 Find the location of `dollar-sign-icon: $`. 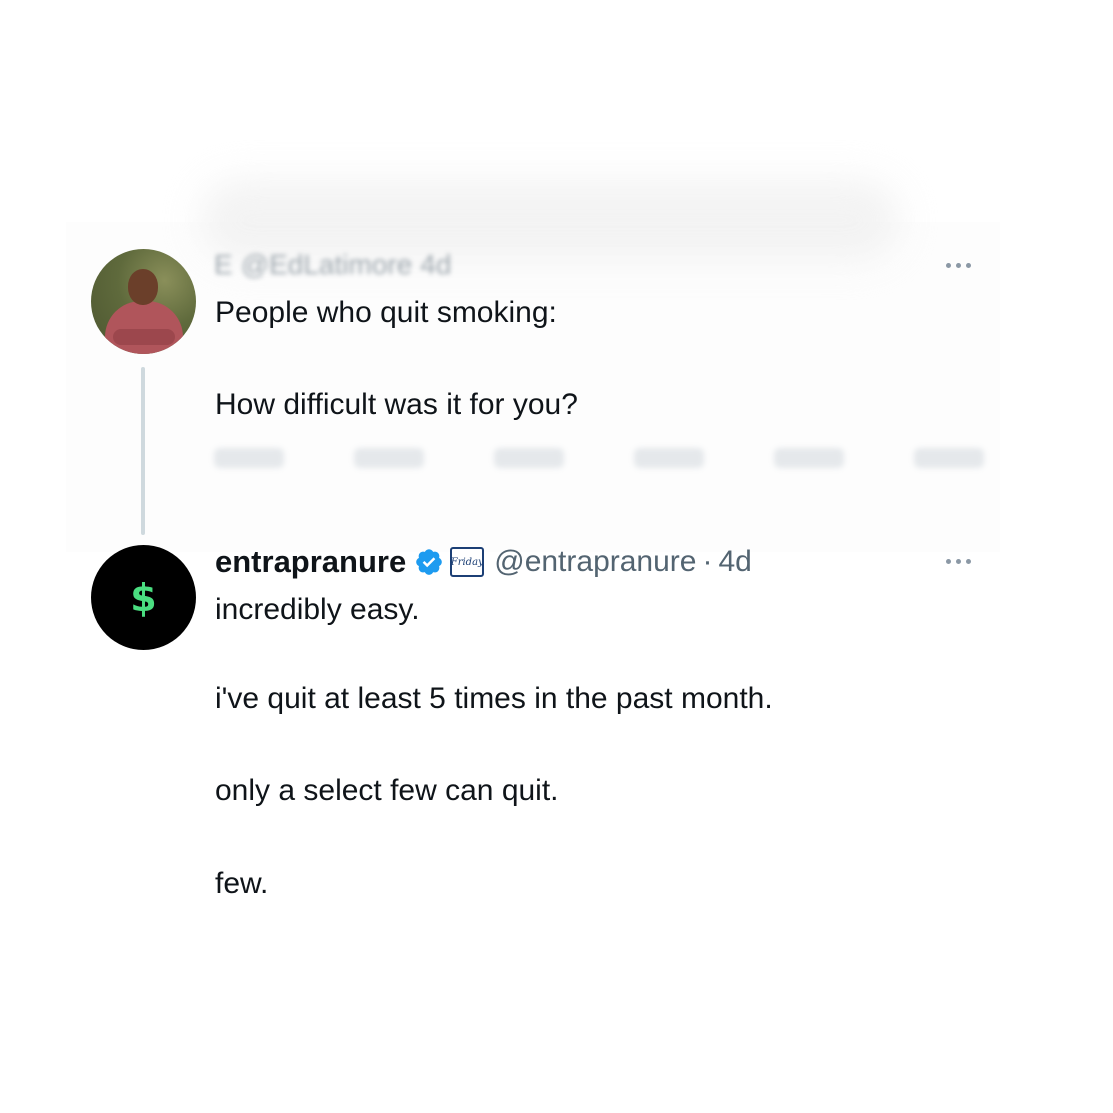

dollar-sign-icon: $ is located at coordinates (143, 597).